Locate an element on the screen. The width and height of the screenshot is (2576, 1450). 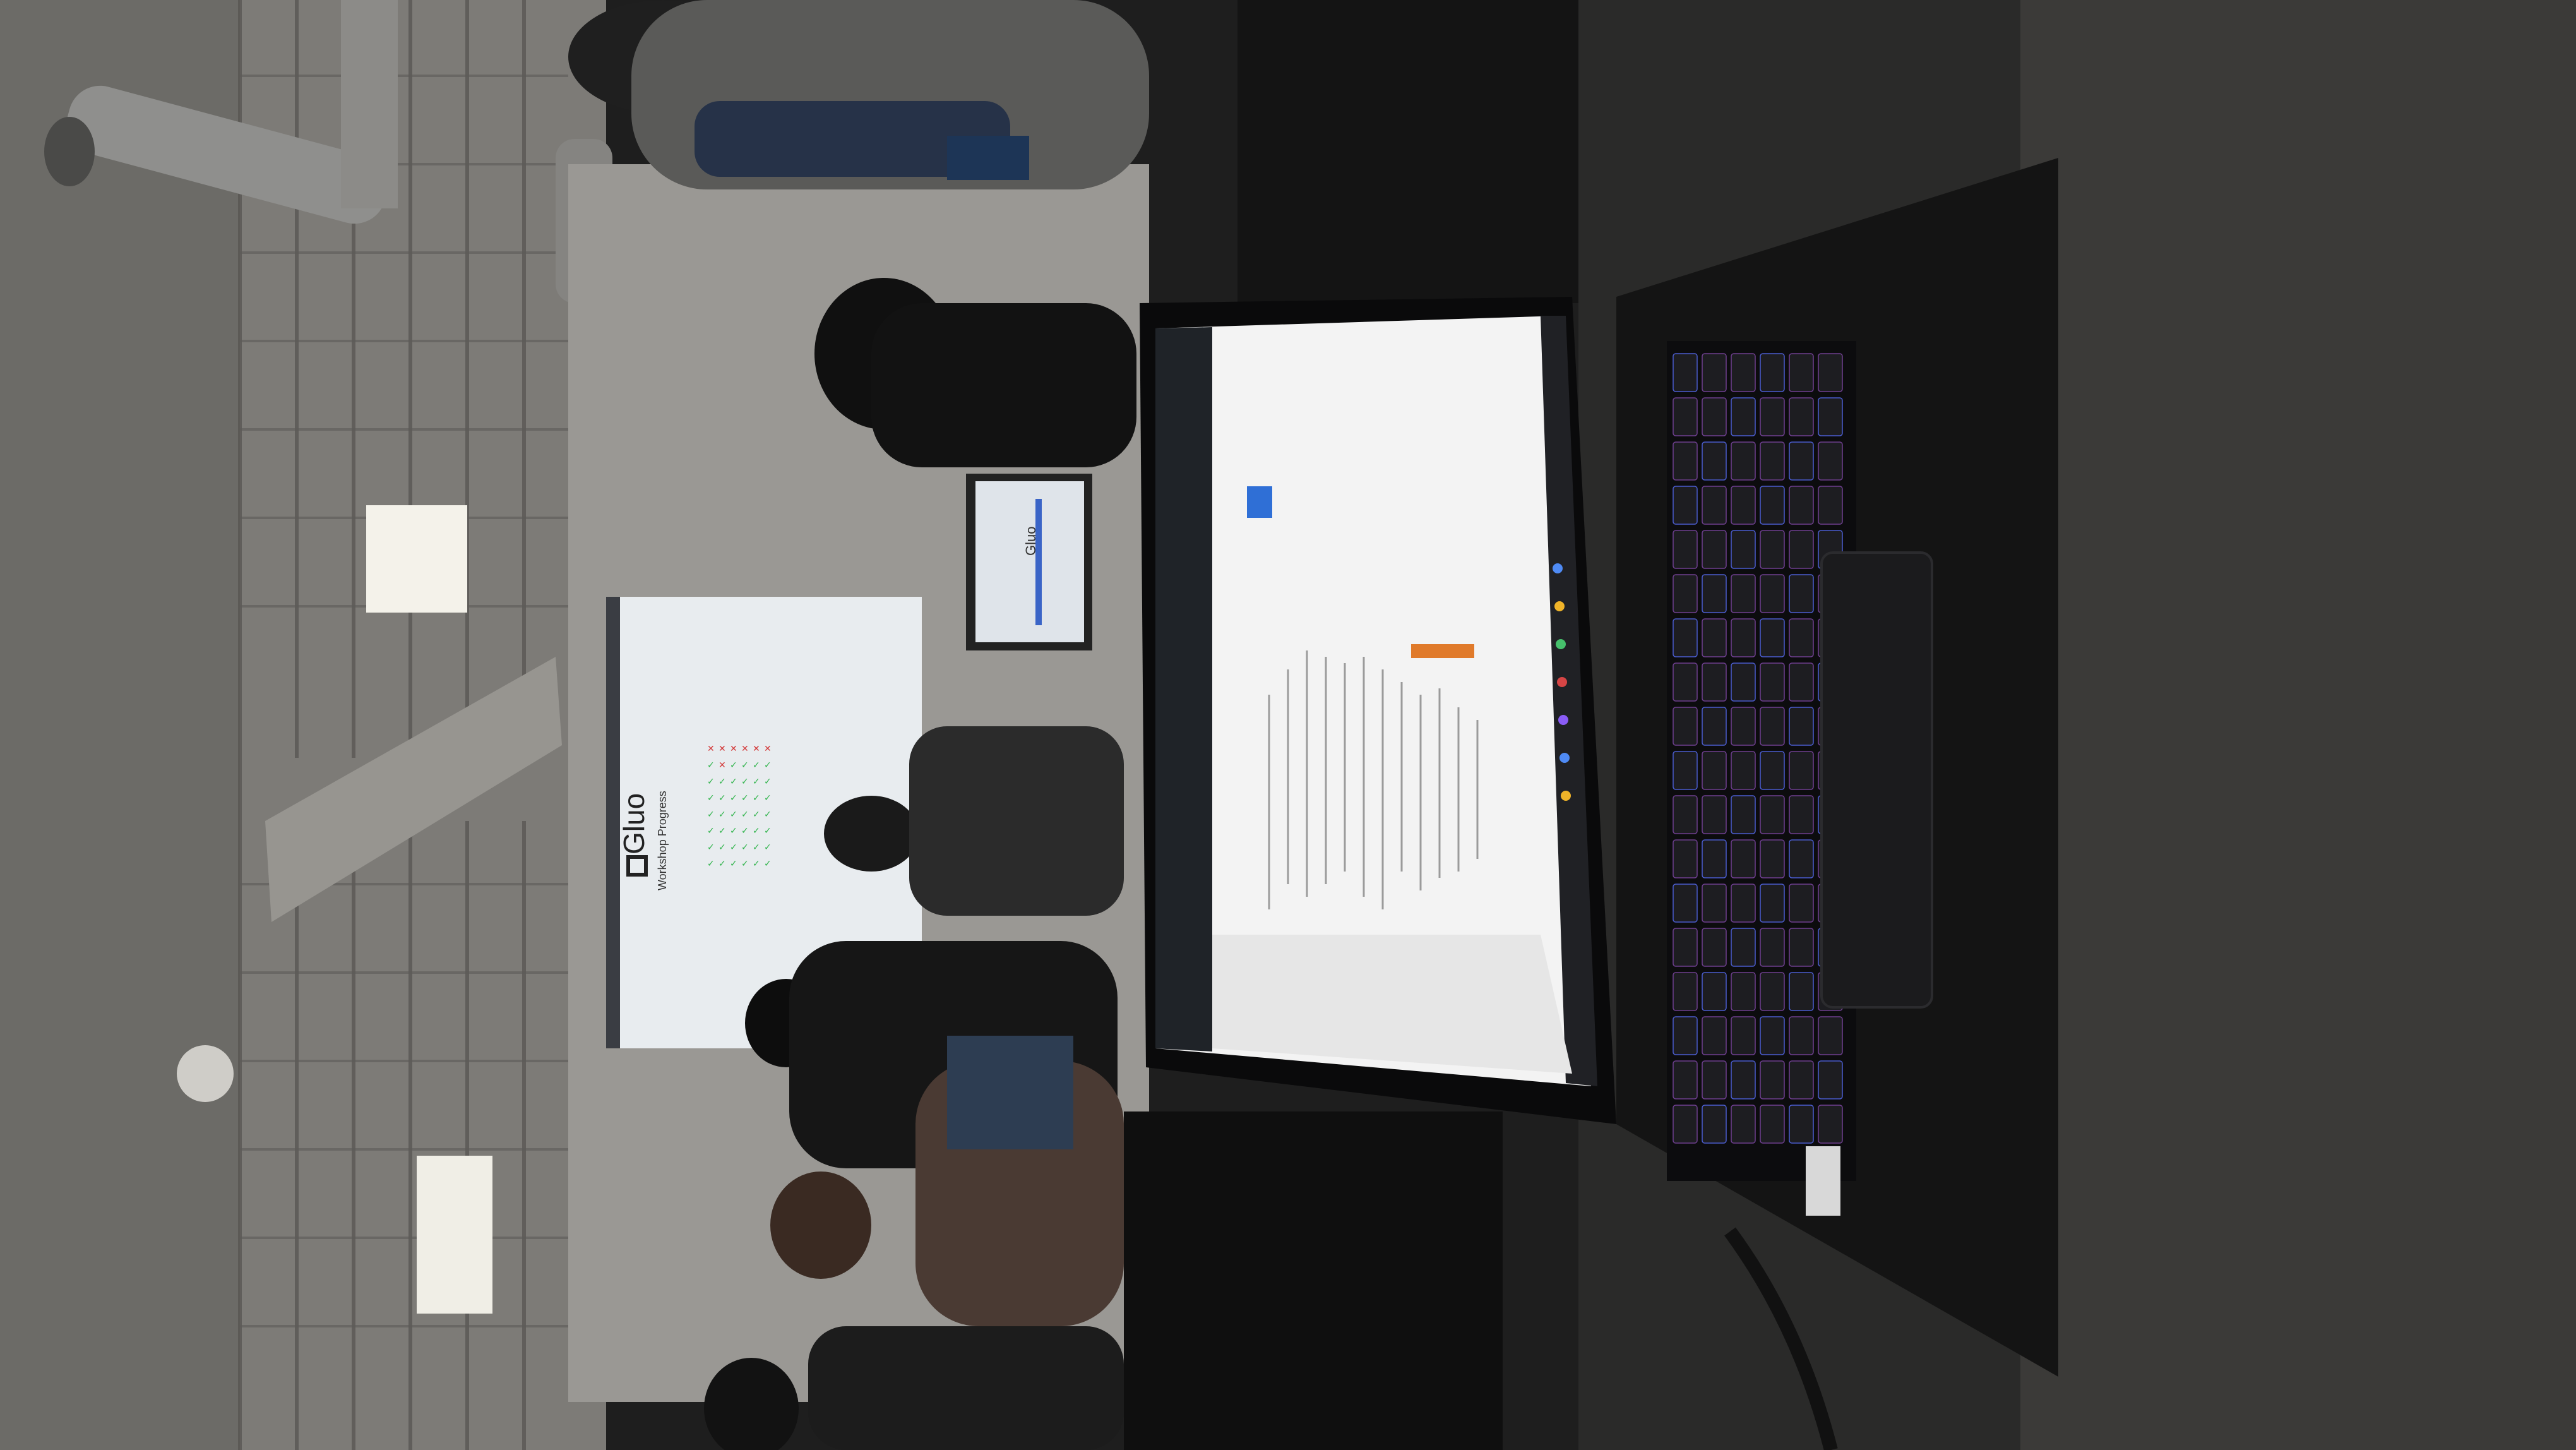
attendee-laptop is located at coordinates (1010, 1092).